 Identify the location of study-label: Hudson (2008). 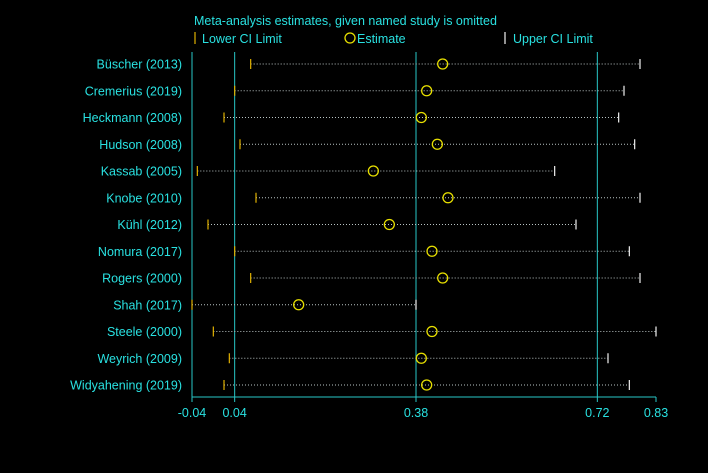
(140, 145).